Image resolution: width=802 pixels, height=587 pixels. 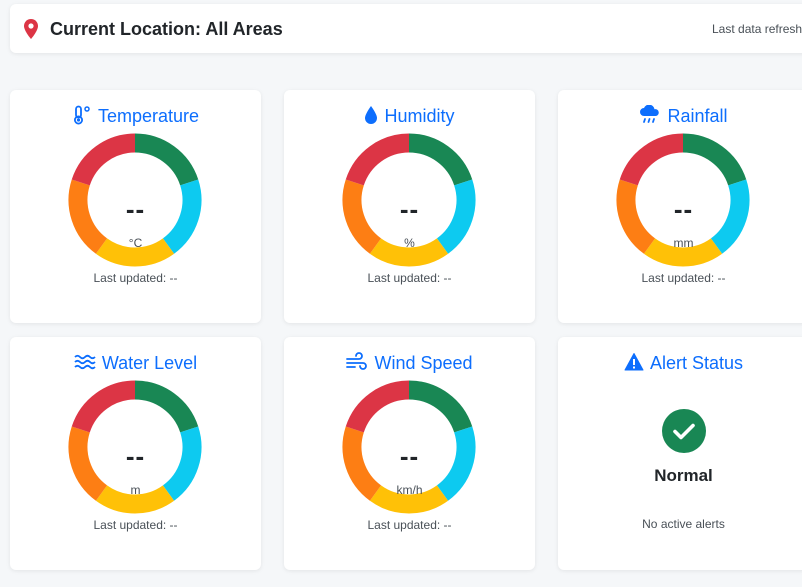 I want to click on card-title: Rainfall, so click(x=680, y=116).